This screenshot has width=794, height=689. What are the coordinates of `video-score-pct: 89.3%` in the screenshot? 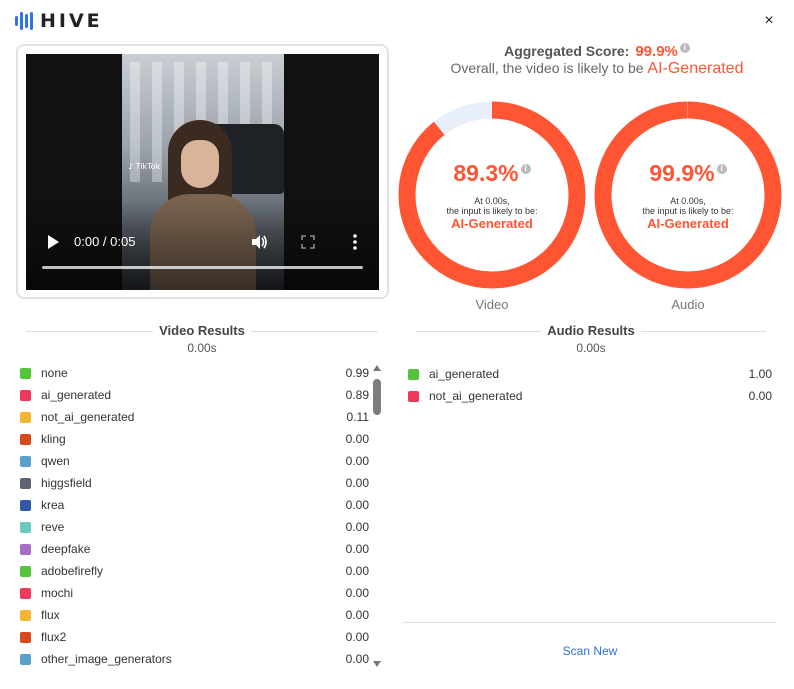 It's located at (486, 173).